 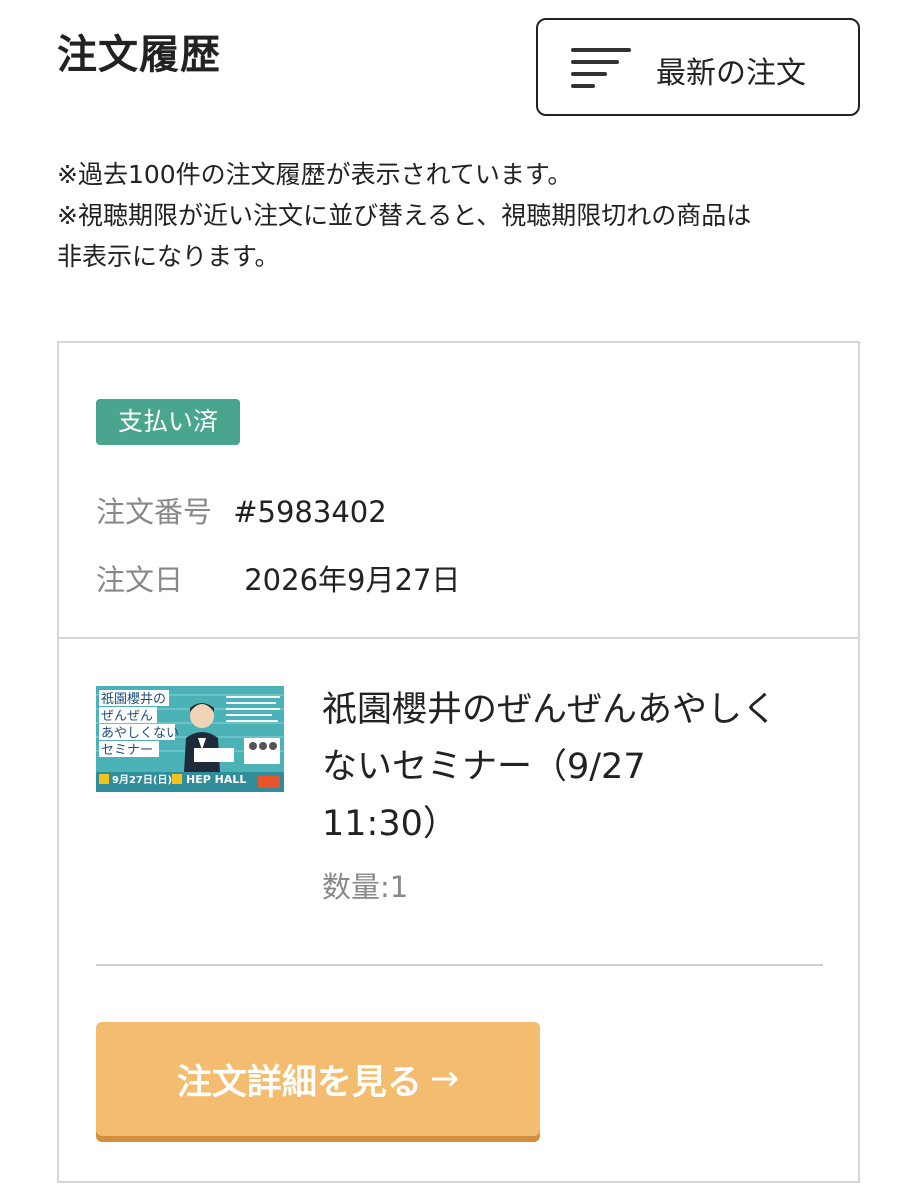 I want to click on card-divider, so click(x=458, y=638).